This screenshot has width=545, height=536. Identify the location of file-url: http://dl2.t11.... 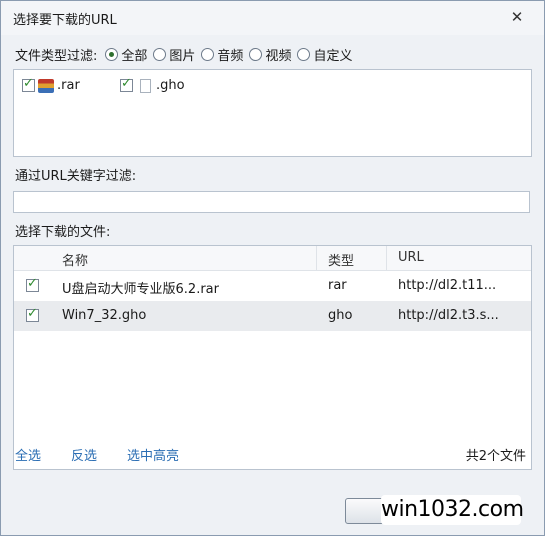
(447, 285).